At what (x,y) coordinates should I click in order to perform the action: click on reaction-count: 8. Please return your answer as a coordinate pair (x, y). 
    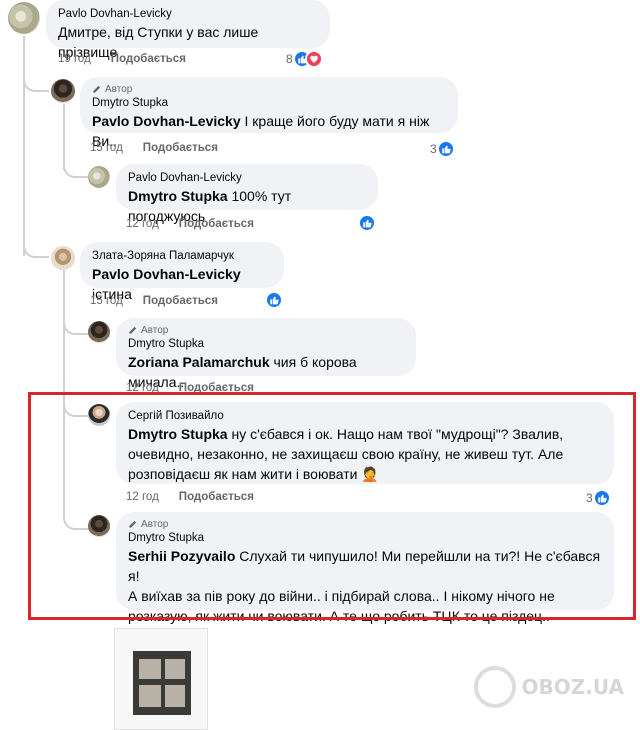
    Looking at the image, I should click on (289, 59).